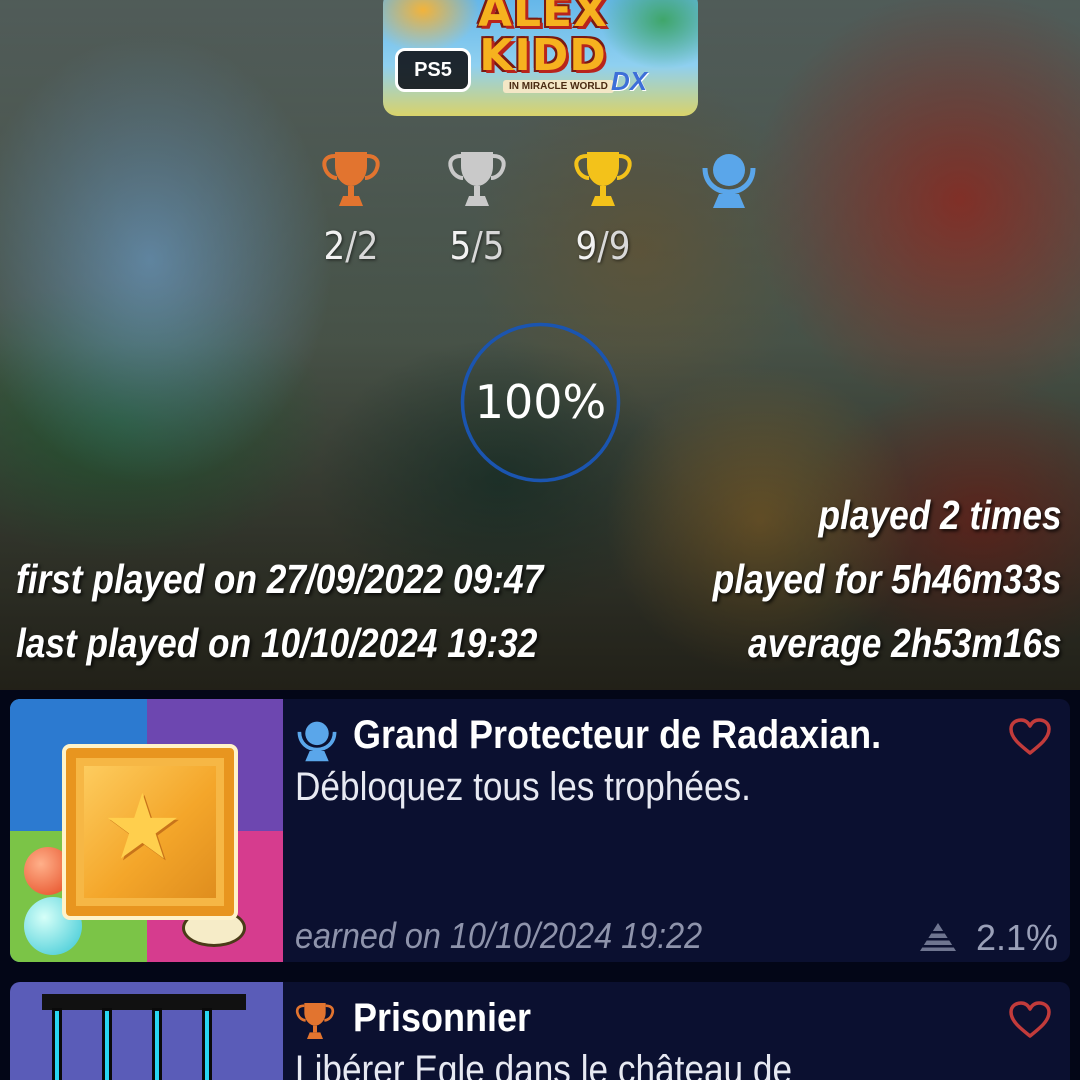 Image resolution: width=1080 pixels, height=1080 pixels. I want to click on silver-trophy-icon, so click(477, 179).